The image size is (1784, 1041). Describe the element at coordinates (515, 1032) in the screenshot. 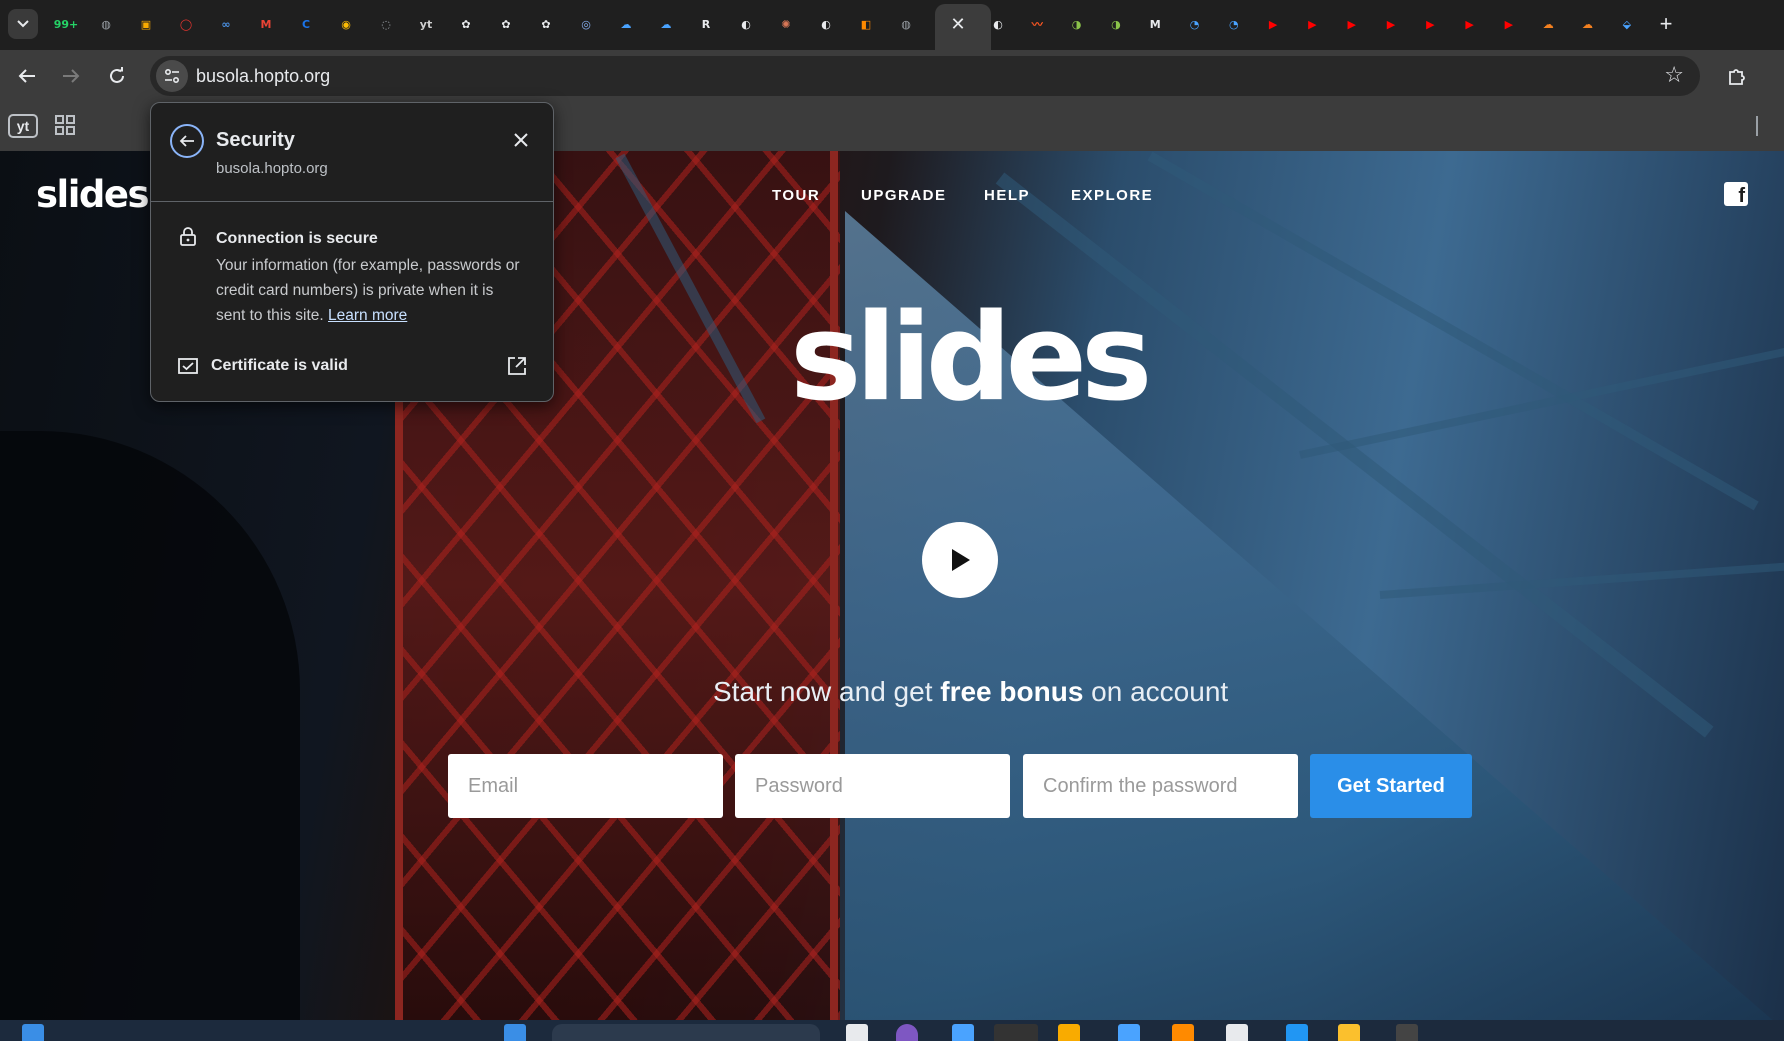

I see `windows-icon` at that location.